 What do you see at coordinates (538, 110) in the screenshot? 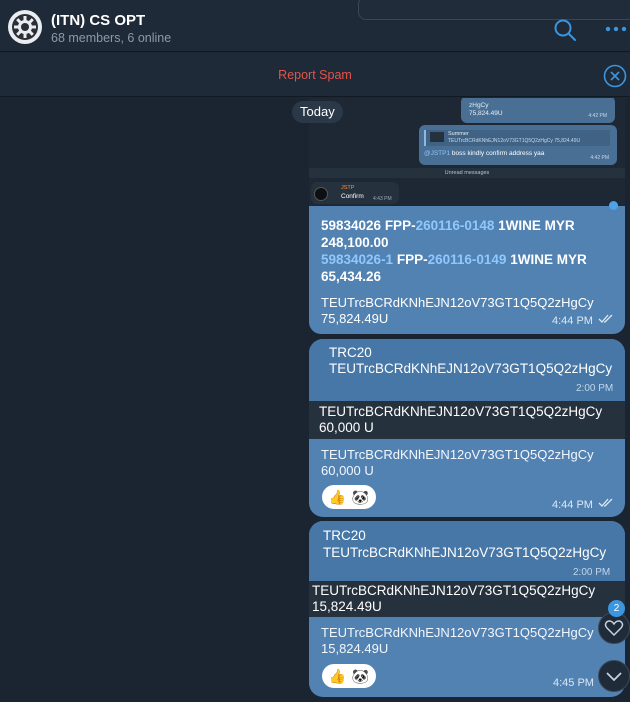
I see `screenshot-message-top: zHgCy 75,824.49U 4:42 PM` at bounding box center [538, 110].